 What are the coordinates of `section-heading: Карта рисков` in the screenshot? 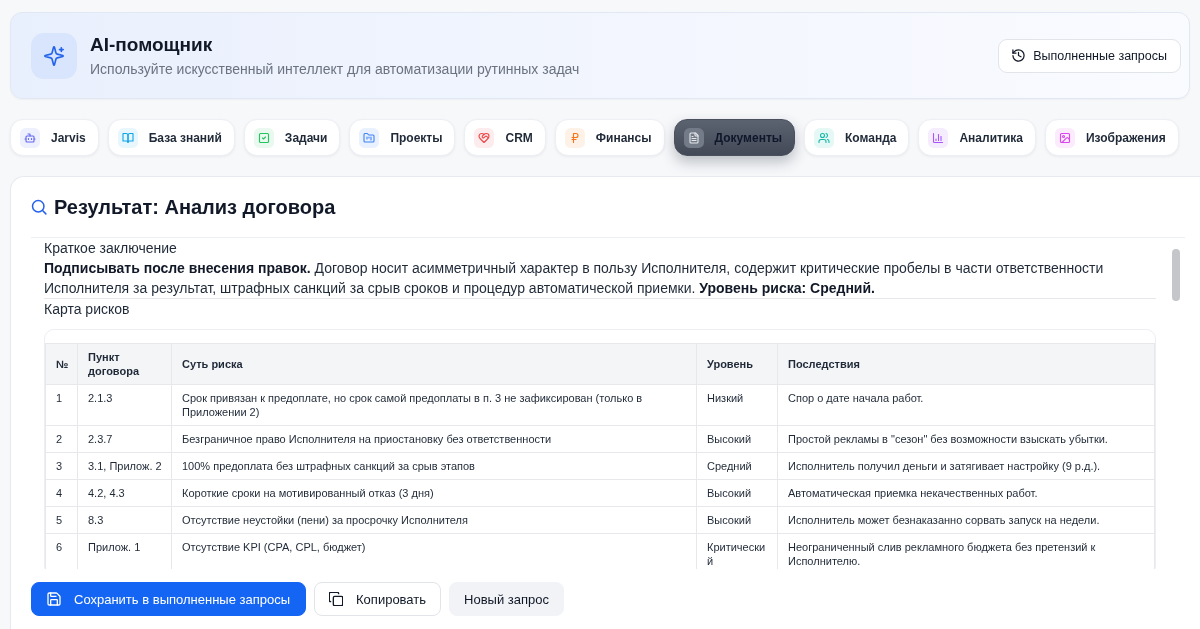 It's located at (87, 309).